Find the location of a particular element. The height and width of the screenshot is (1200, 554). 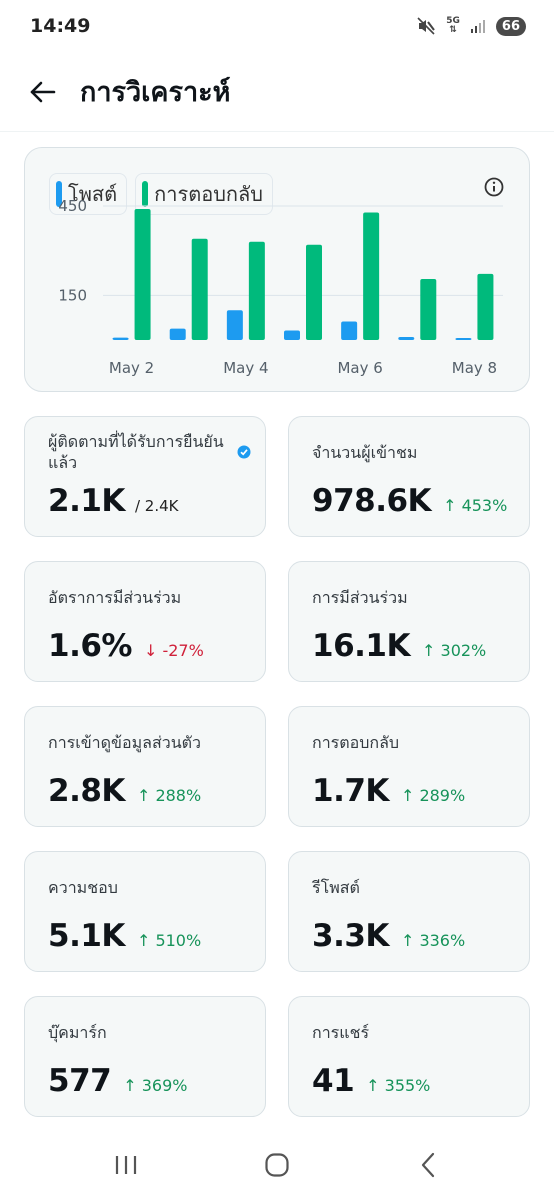

chevron-left-icon is located at coordinates (428, 1165).